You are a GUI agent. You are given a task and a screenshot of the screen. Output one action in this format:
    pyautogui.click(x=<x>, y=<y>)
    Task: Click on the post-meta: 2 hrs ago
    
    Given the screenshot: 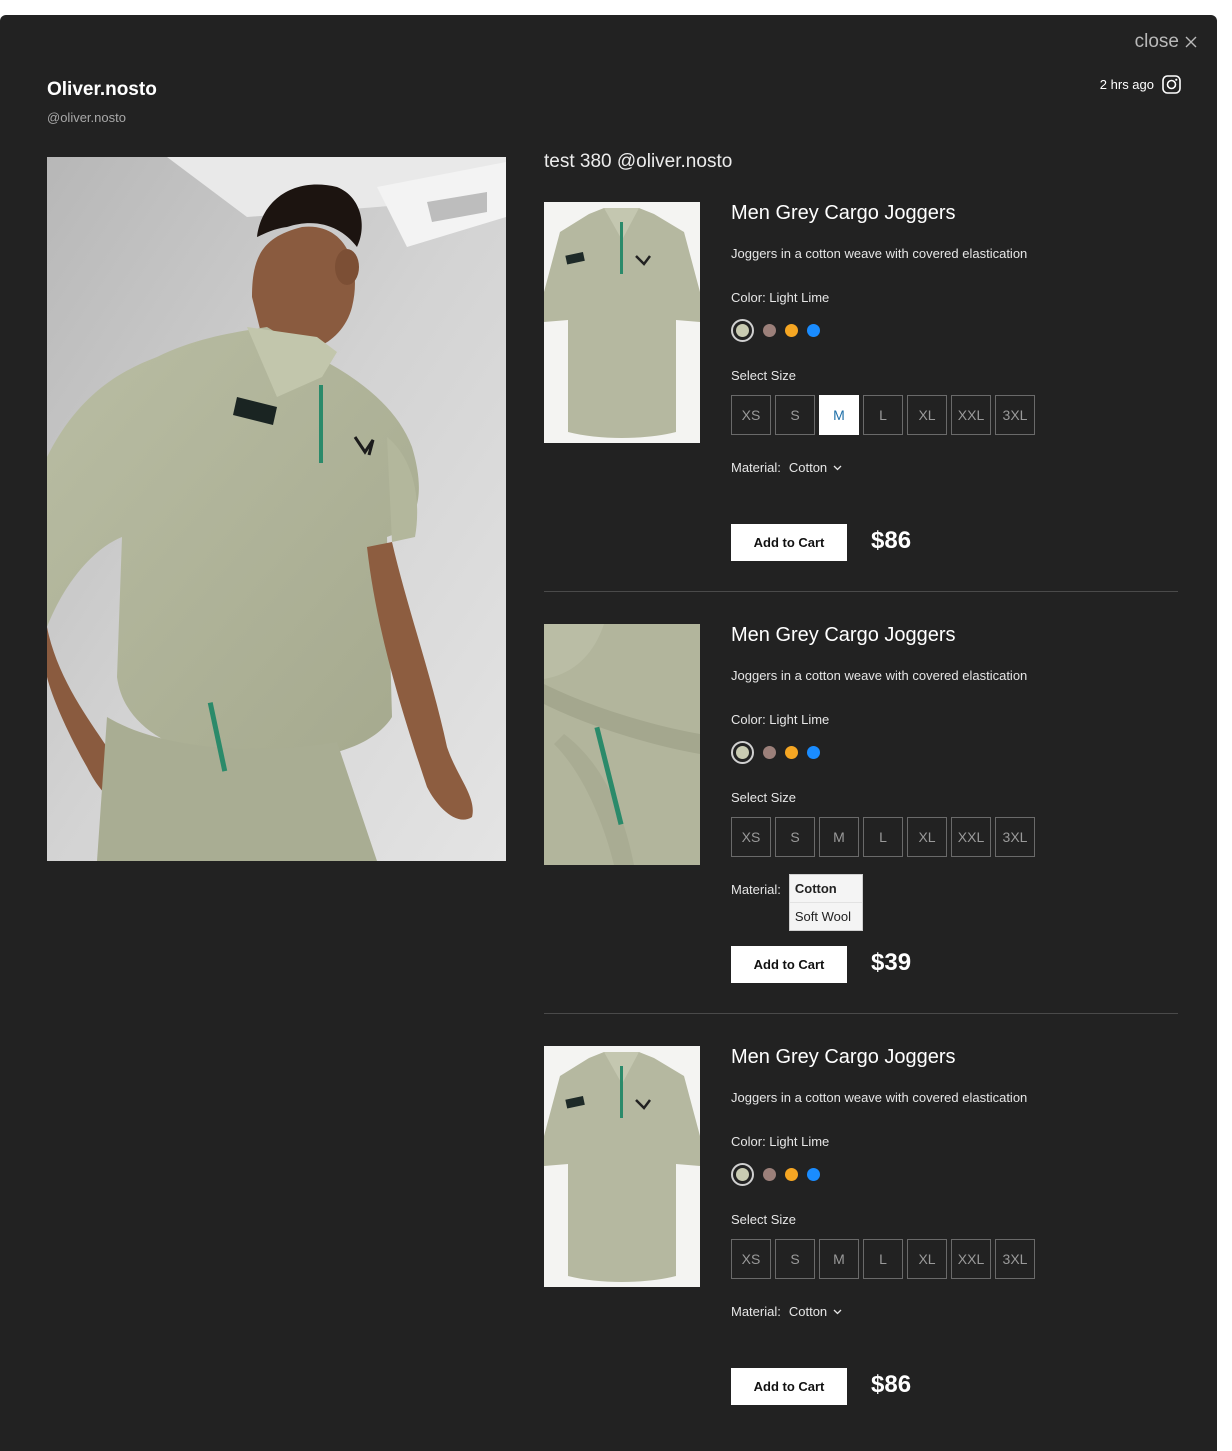 What is the action you would take?
    pyautogui.click(x=1140, y=84)
    